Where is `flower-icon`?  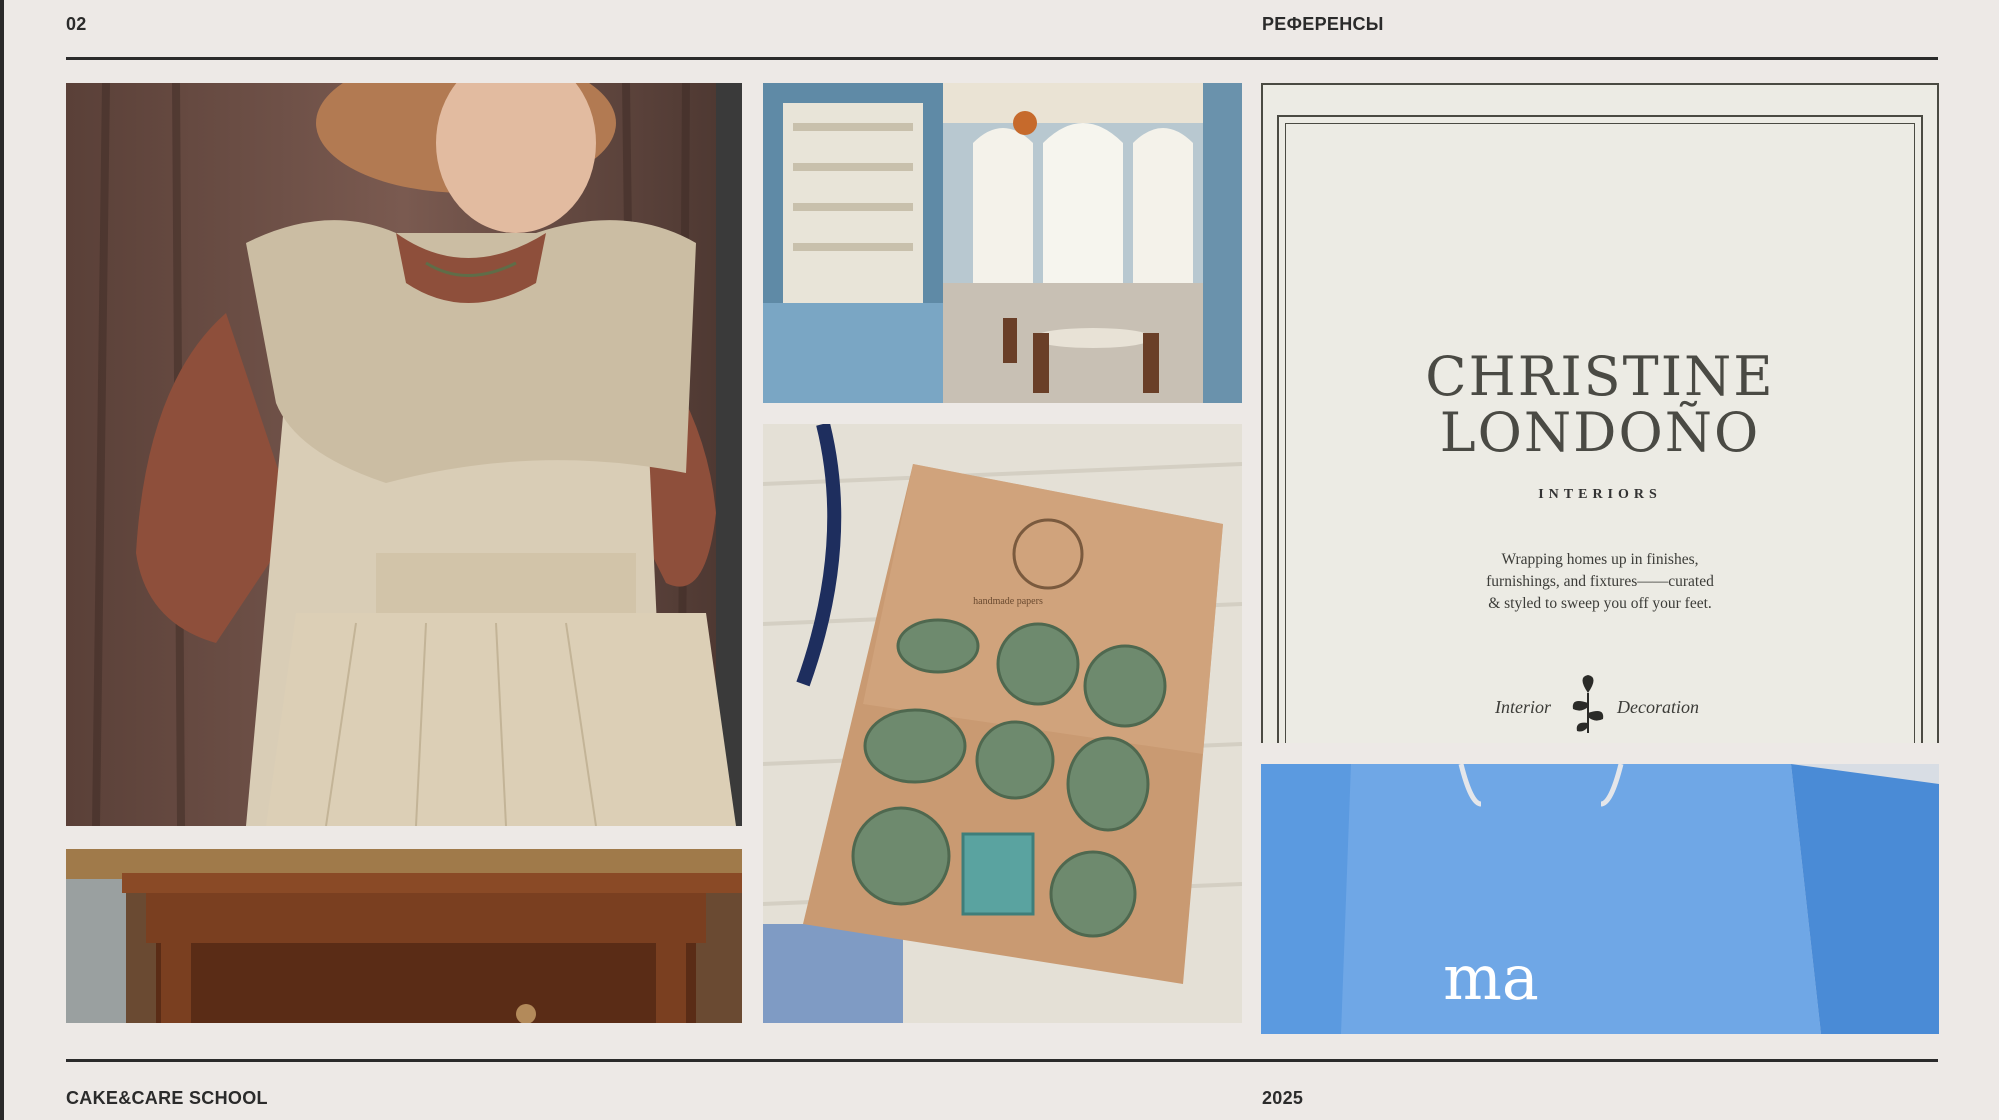
flower-icon is located at coordinates (1588, 704).